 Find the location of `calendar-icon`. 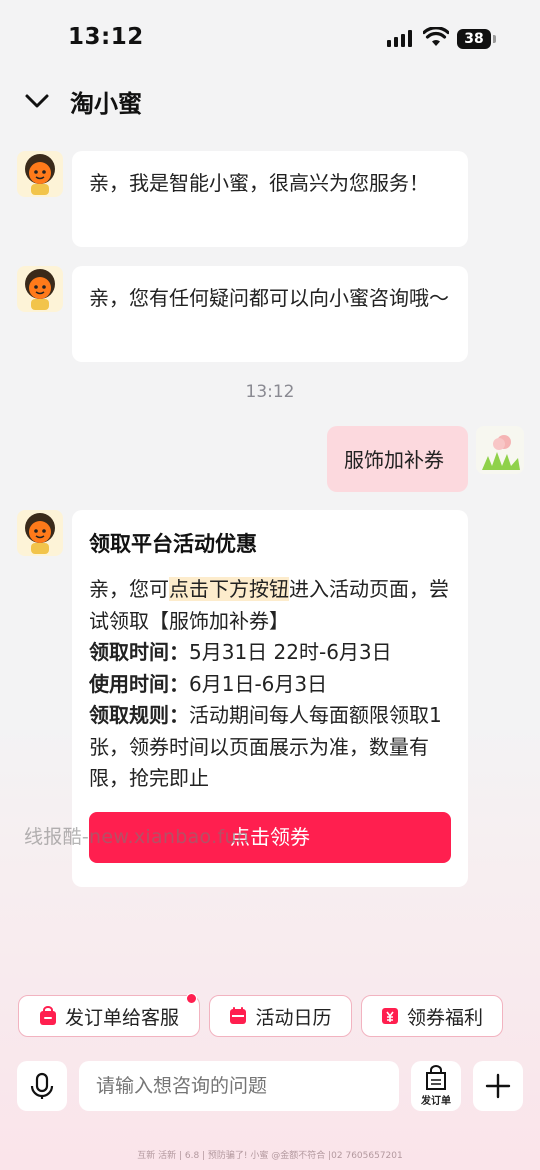

calendar-icon is located at coordinates (238, 1015).